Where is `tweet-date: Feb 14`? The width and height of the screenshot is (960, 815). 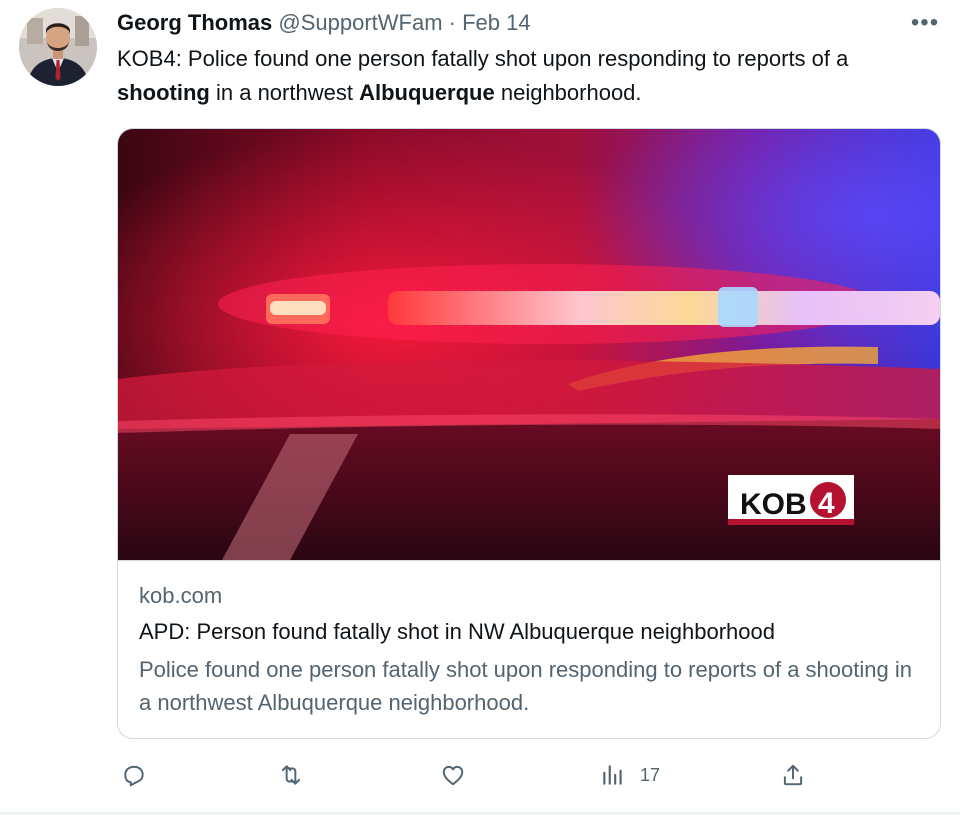
tweet-date: Feb 14 is located at coordinates (496, 22).